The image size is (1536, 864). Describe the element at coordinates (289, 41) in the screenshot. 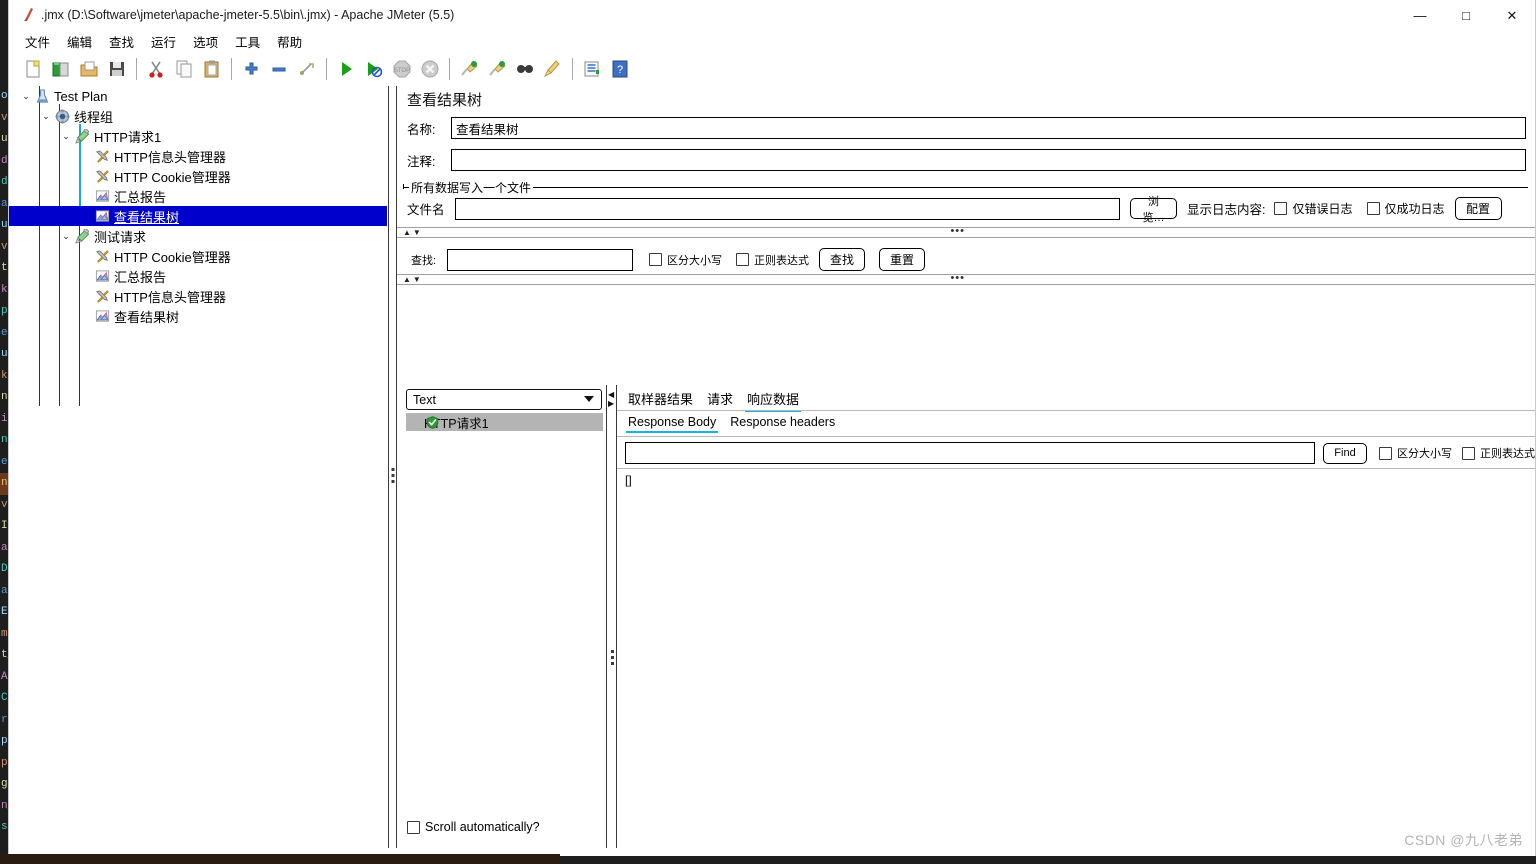

I see `menu-item-6: 帮助` at that location.